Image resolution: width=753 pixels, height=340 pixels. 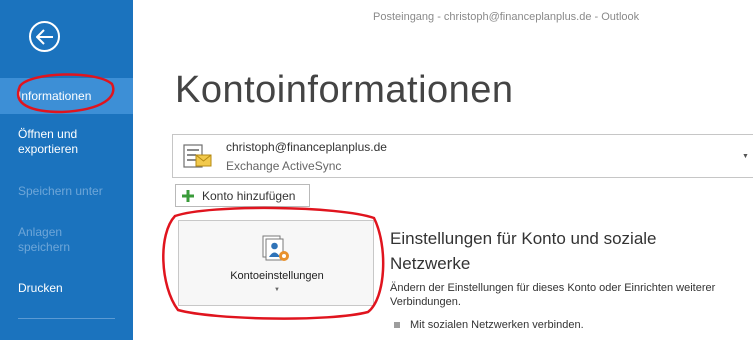 What do you see at coordinates (66, 142) in the screenshot?
I see `nav-item-oeffnen-exportieren: Öffnen und exportieren` at bounding box center [66, 142].